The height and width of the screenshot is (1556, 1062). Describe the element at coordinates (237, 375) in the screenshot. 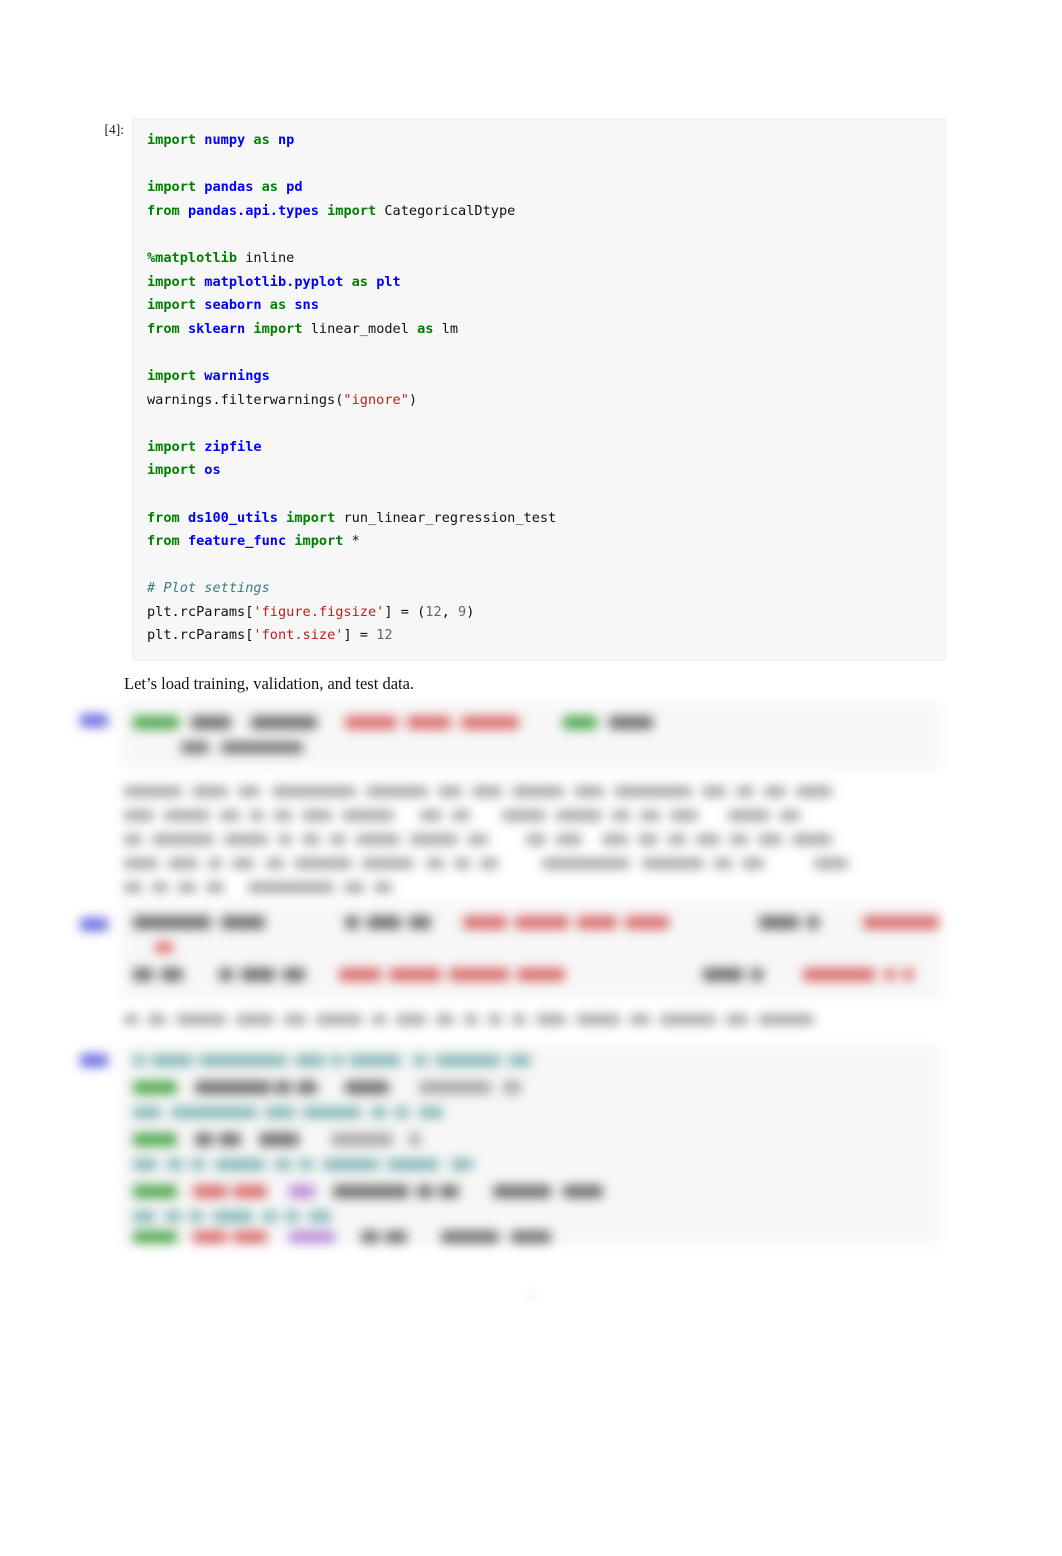

I see `code-token: warnings` at that location.